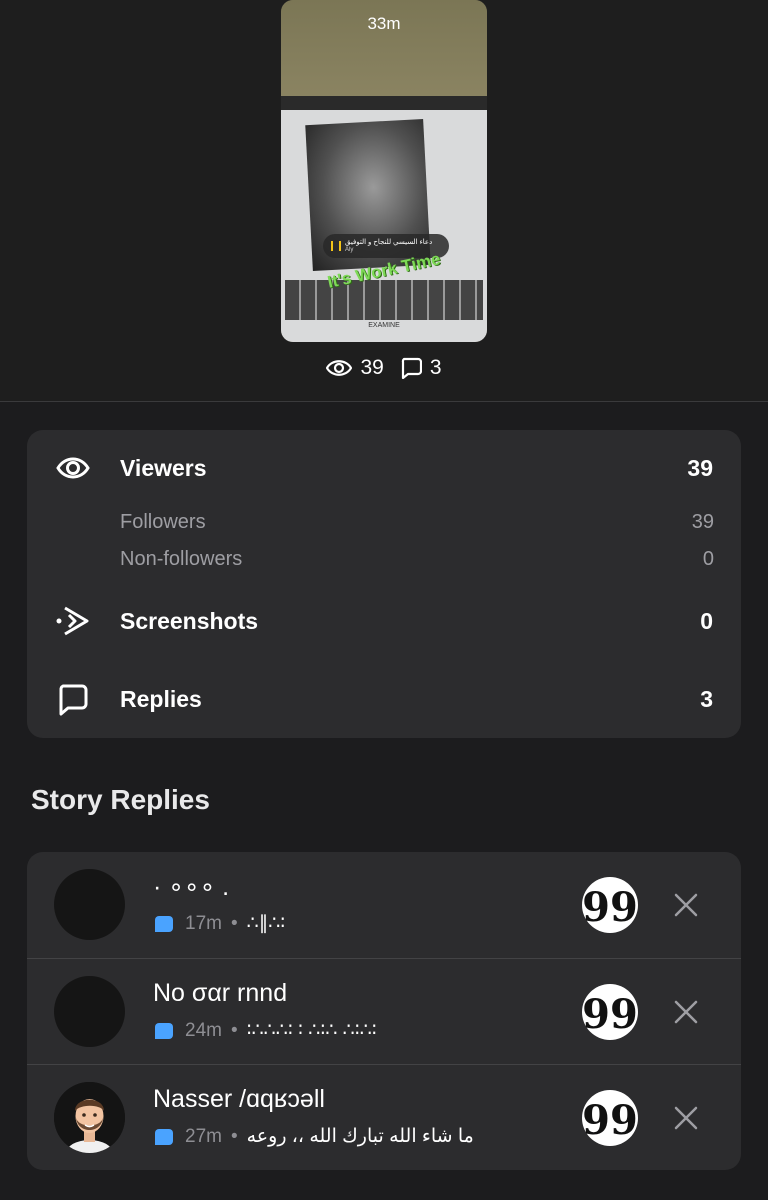 Image resolution: width=768 pixels, height=1200 pixels. Describe the element at coordinates (161, 699) in the screenshot. I see `replies-label: Replies` at that location.